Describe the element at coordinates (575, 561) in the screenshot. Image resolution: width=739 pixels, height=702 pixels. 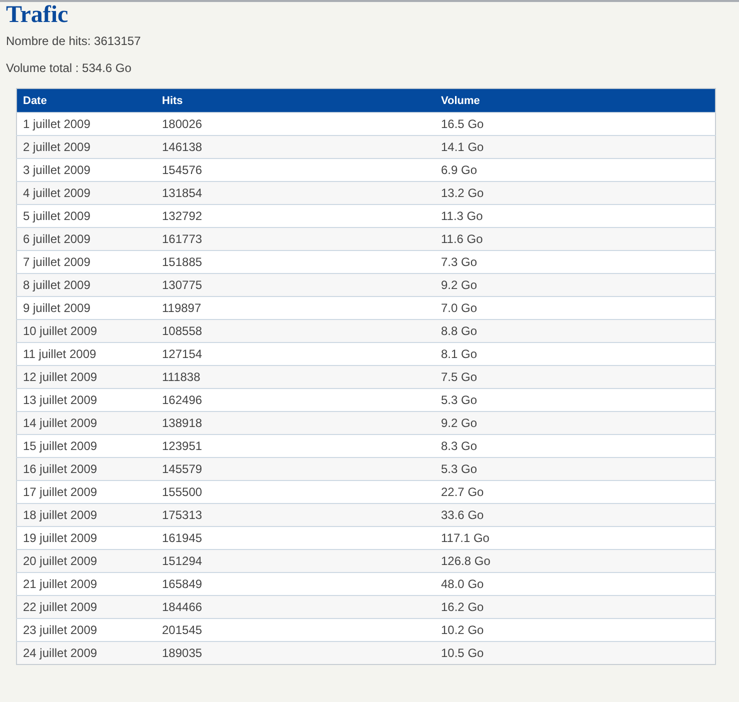
I see `table-cell: 126.8 Go` at that location.